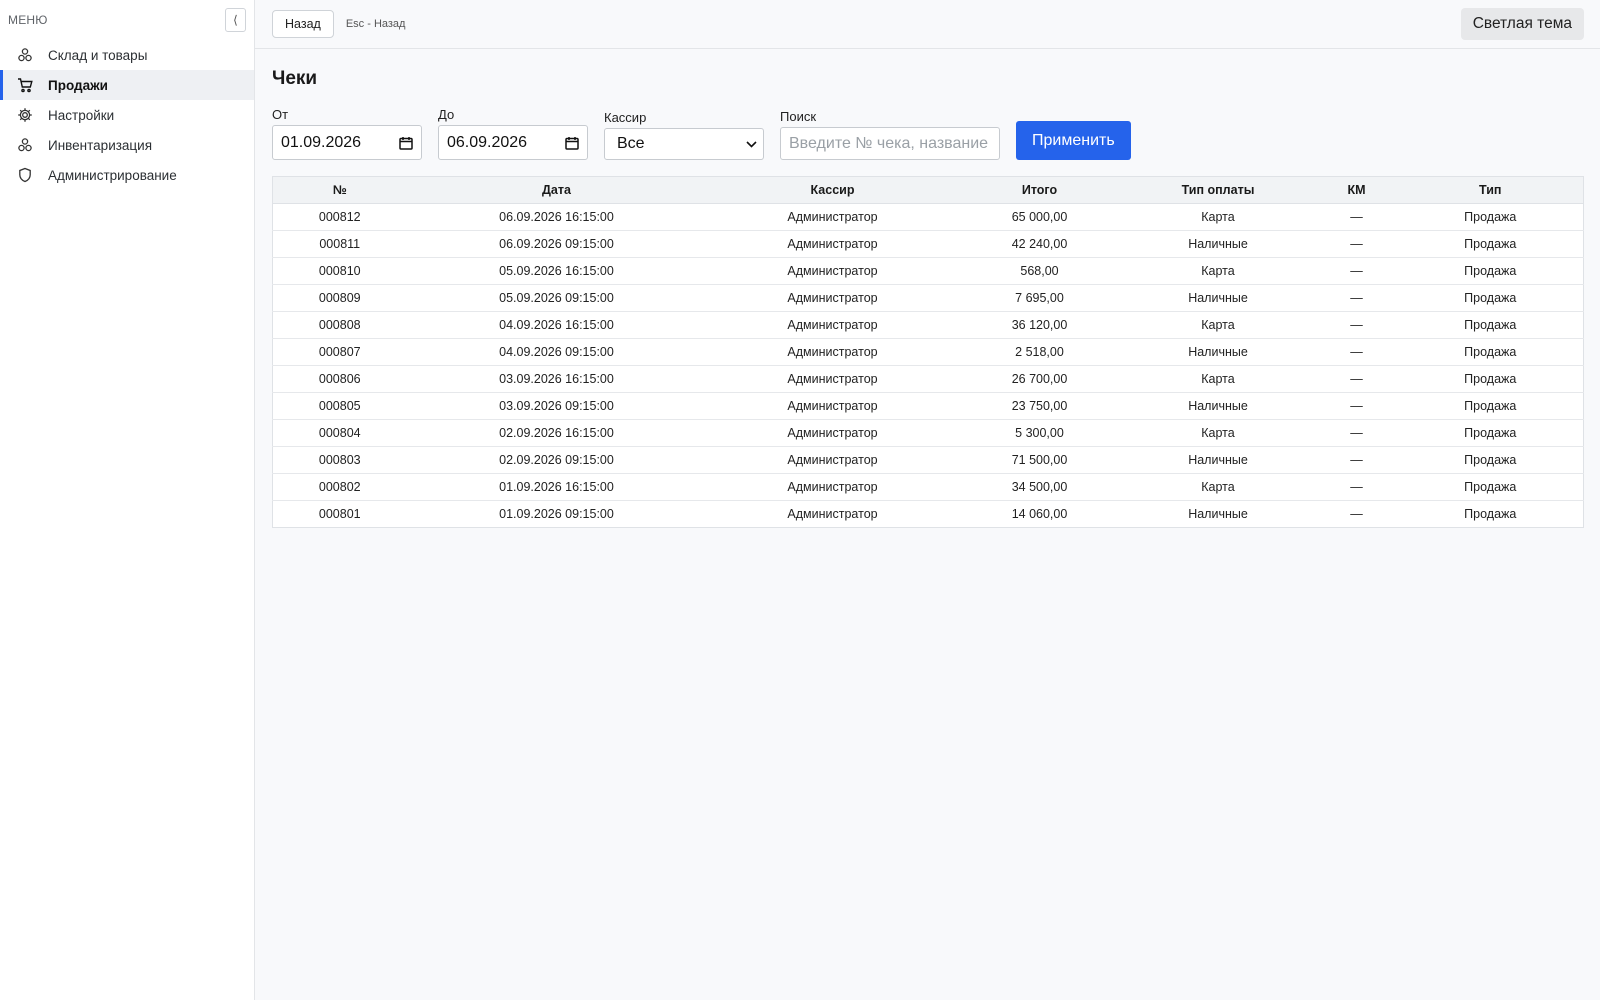  What do you see at coordinates (684, 144) in the screenshot?
I see `cashier-select: Все` at bounding box center [684, 144].